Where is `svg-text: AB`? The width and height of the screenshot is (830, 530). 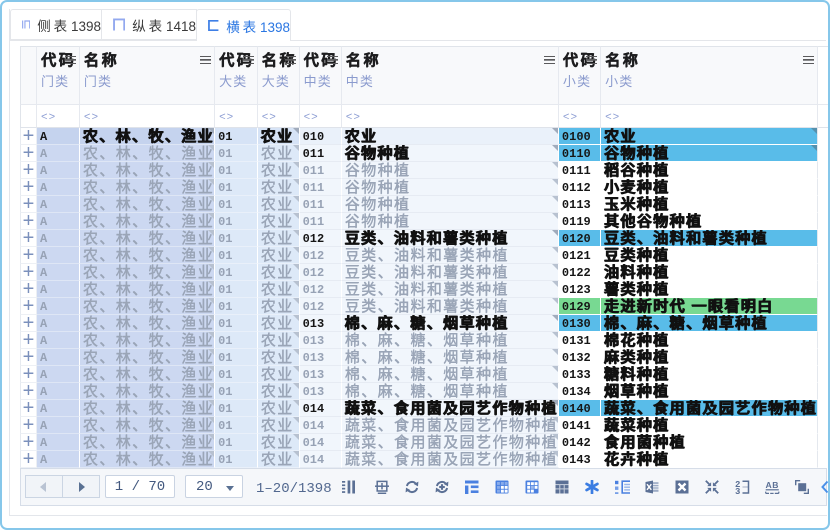
svg-text: AB is located at coordinates (772, 485).